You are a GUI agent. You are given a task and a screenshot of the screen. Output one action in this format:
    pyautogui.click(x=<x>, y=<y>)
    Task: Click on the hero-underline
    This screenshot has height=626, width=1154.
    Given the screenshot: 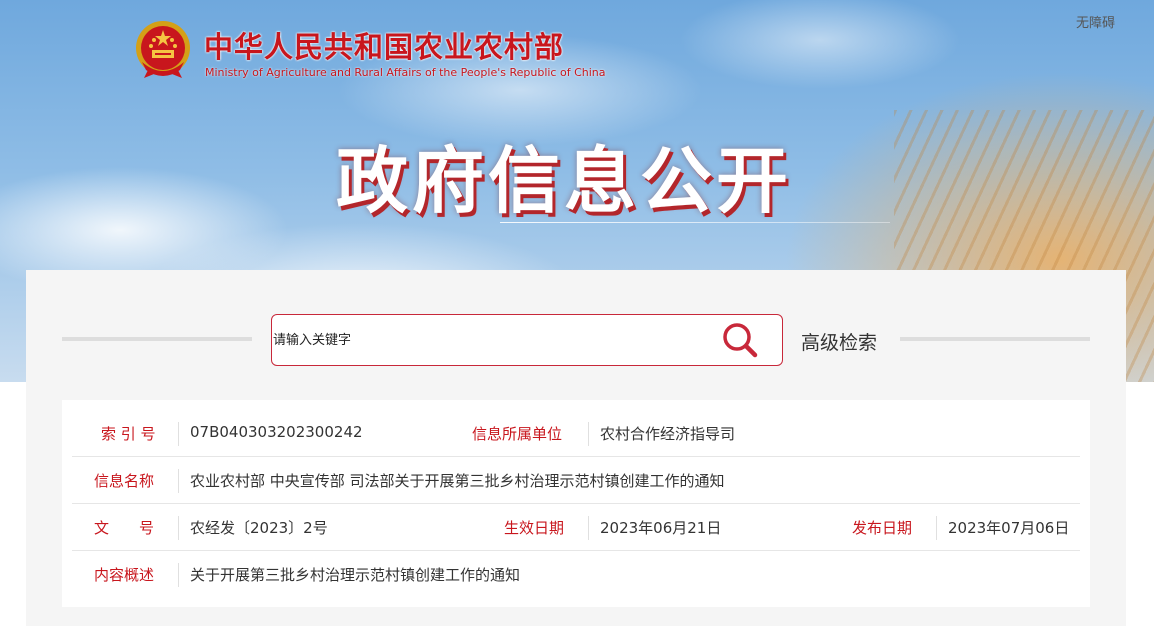 What is the action you would take?
    pyautogui.click(x=695, y=222)
    